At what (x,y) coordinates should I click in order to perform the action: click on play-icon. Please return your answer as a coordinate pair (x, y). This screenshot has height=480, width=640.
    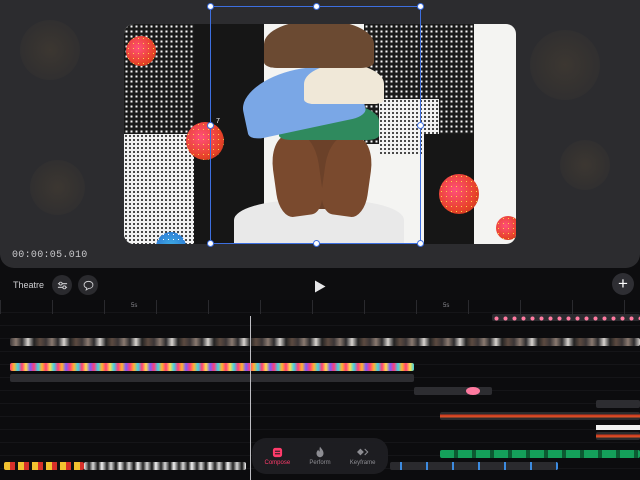
    Looking at the image, I should click on (320, 286).